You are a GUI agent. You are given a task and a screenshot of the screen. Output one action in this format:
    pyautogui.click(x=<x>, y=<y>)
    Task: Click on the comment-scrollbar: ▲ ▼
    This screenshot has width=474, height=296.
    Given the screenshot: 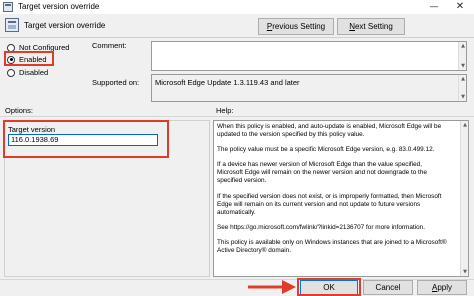 What is the action you would take?
    pyautogui.click(x=462, y=56)
    